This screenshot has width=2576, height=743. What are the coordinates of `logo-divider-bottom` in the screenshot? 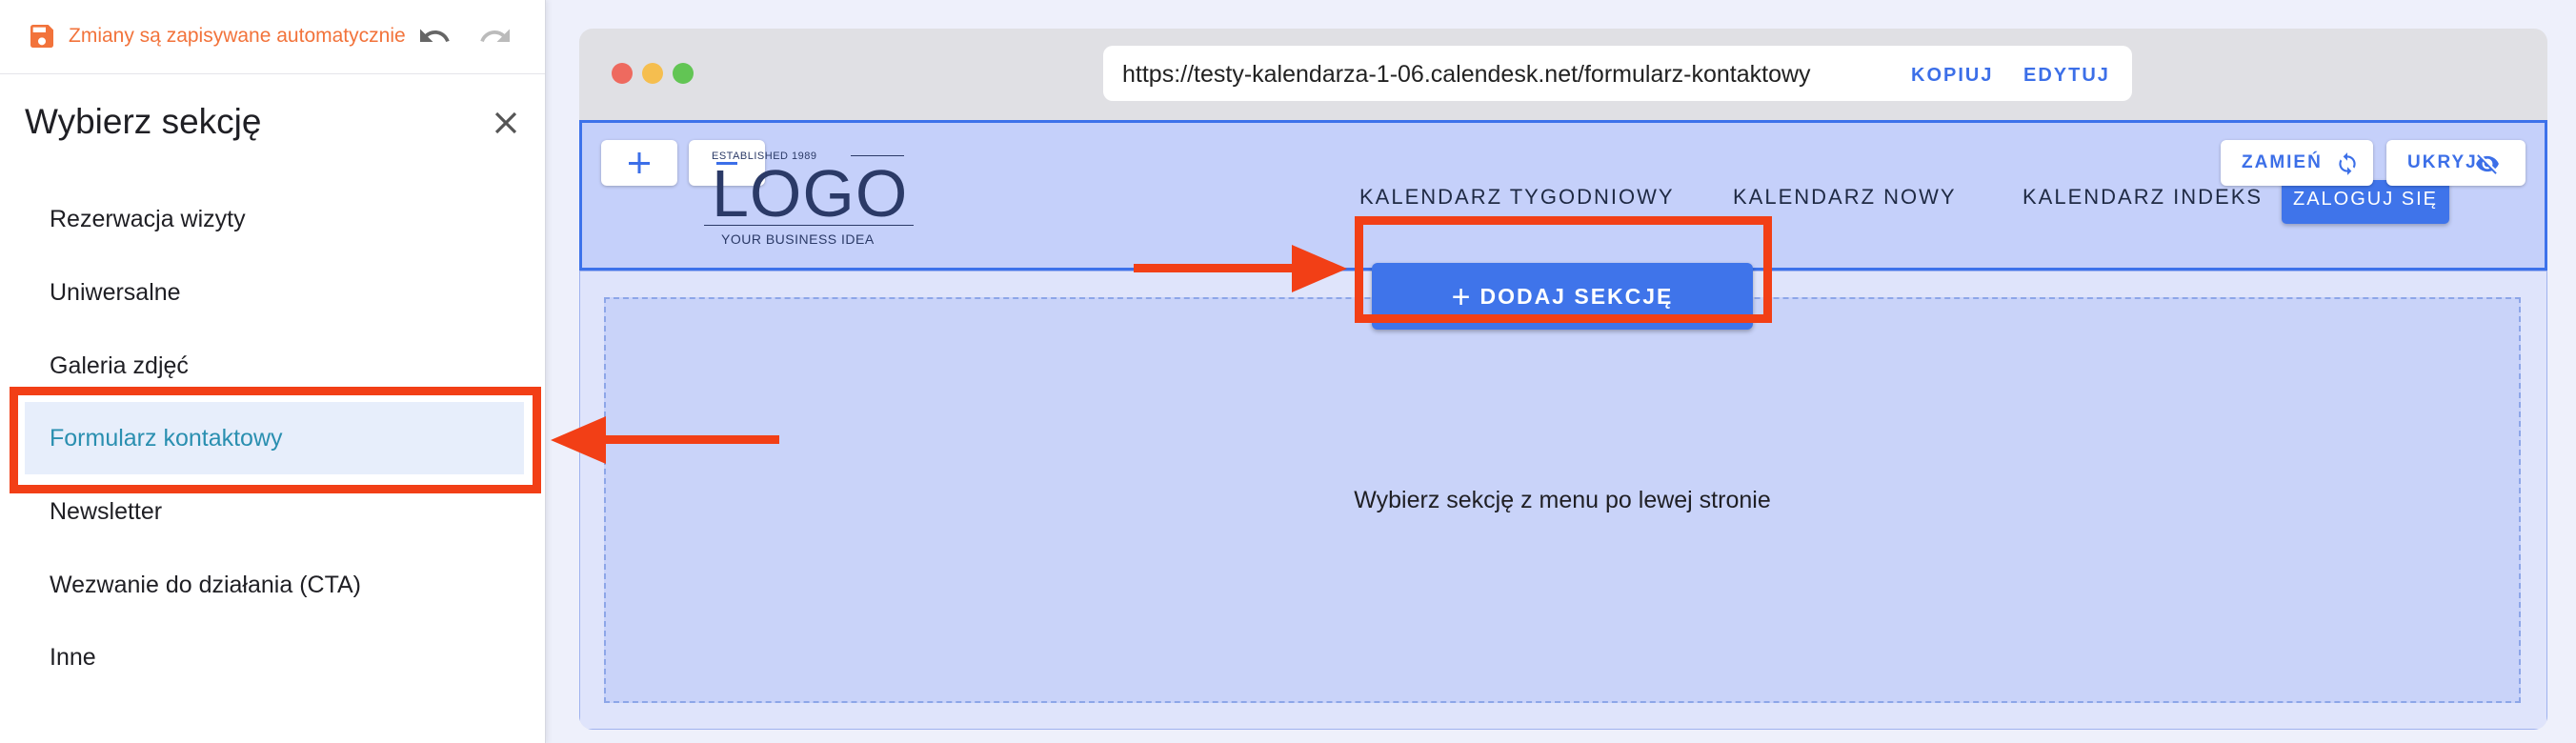 It's located at (809, 225).